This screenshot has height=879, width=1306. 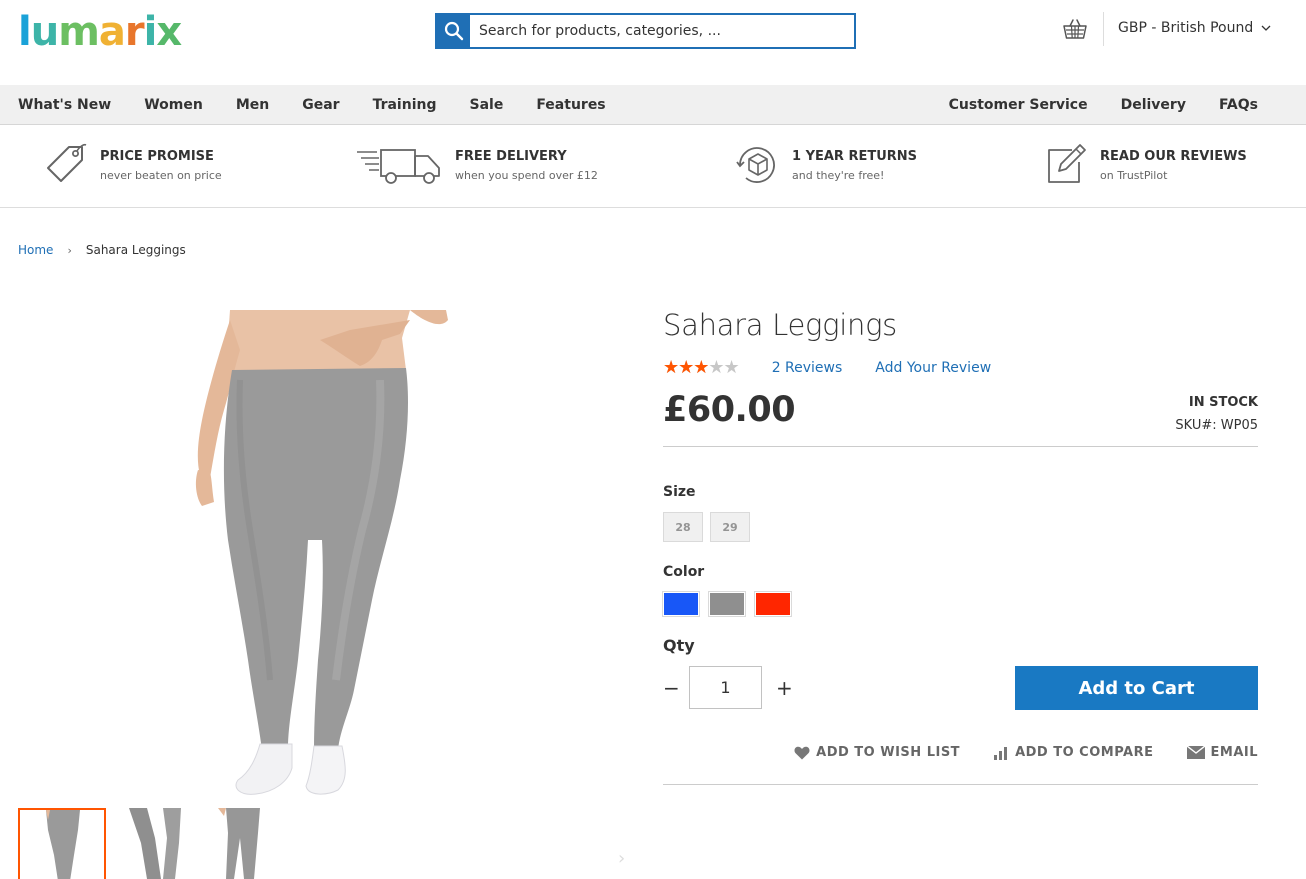 I want to click on usp-returns: 1 YEAR RETURNS and they're free!, so click(x=825, y=167).